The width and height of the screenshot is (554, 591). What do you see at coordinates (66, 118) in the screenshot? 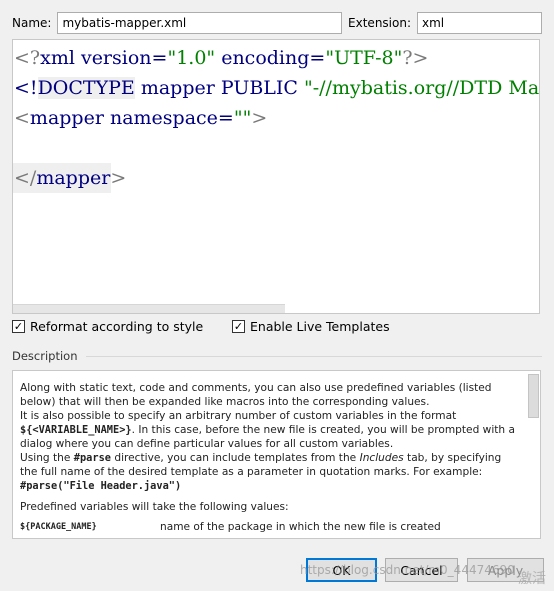
I see `mapper-tag: mapper` at bounding box center [66, 118].